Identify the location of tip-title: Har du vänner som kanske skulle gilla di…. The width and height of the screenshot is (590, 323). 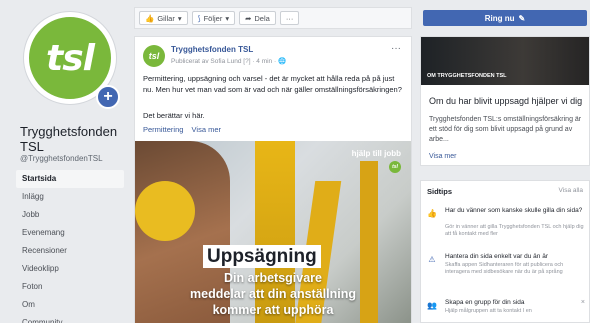
(514, 210).